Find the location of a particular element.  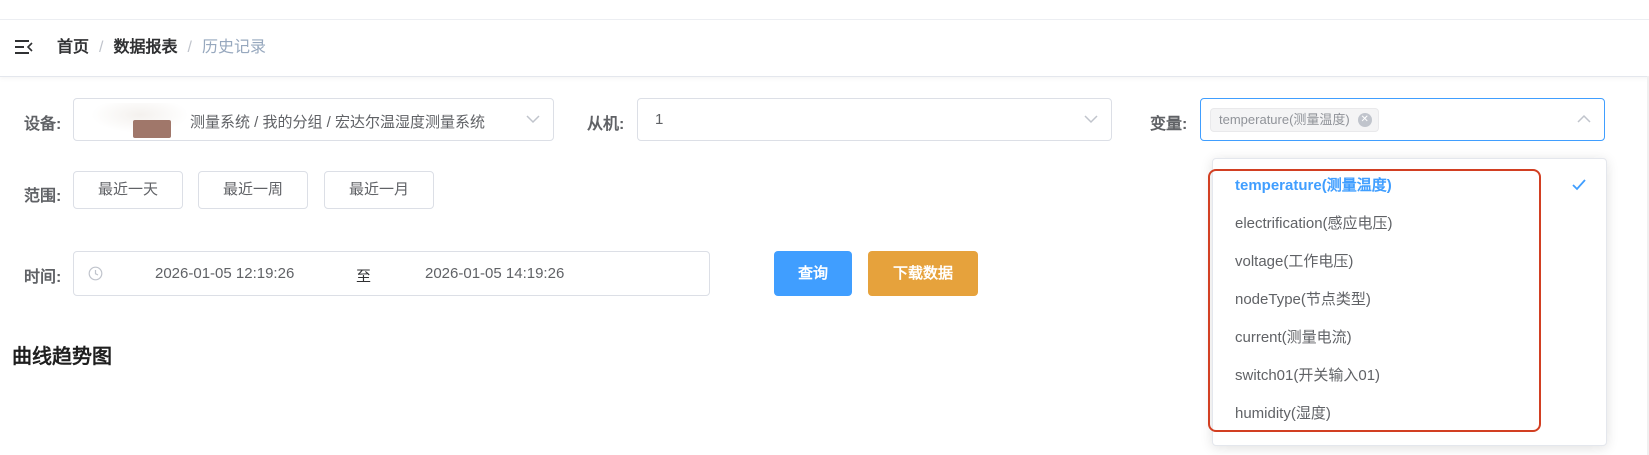

redacted-region is located at coordinates (140, 120).